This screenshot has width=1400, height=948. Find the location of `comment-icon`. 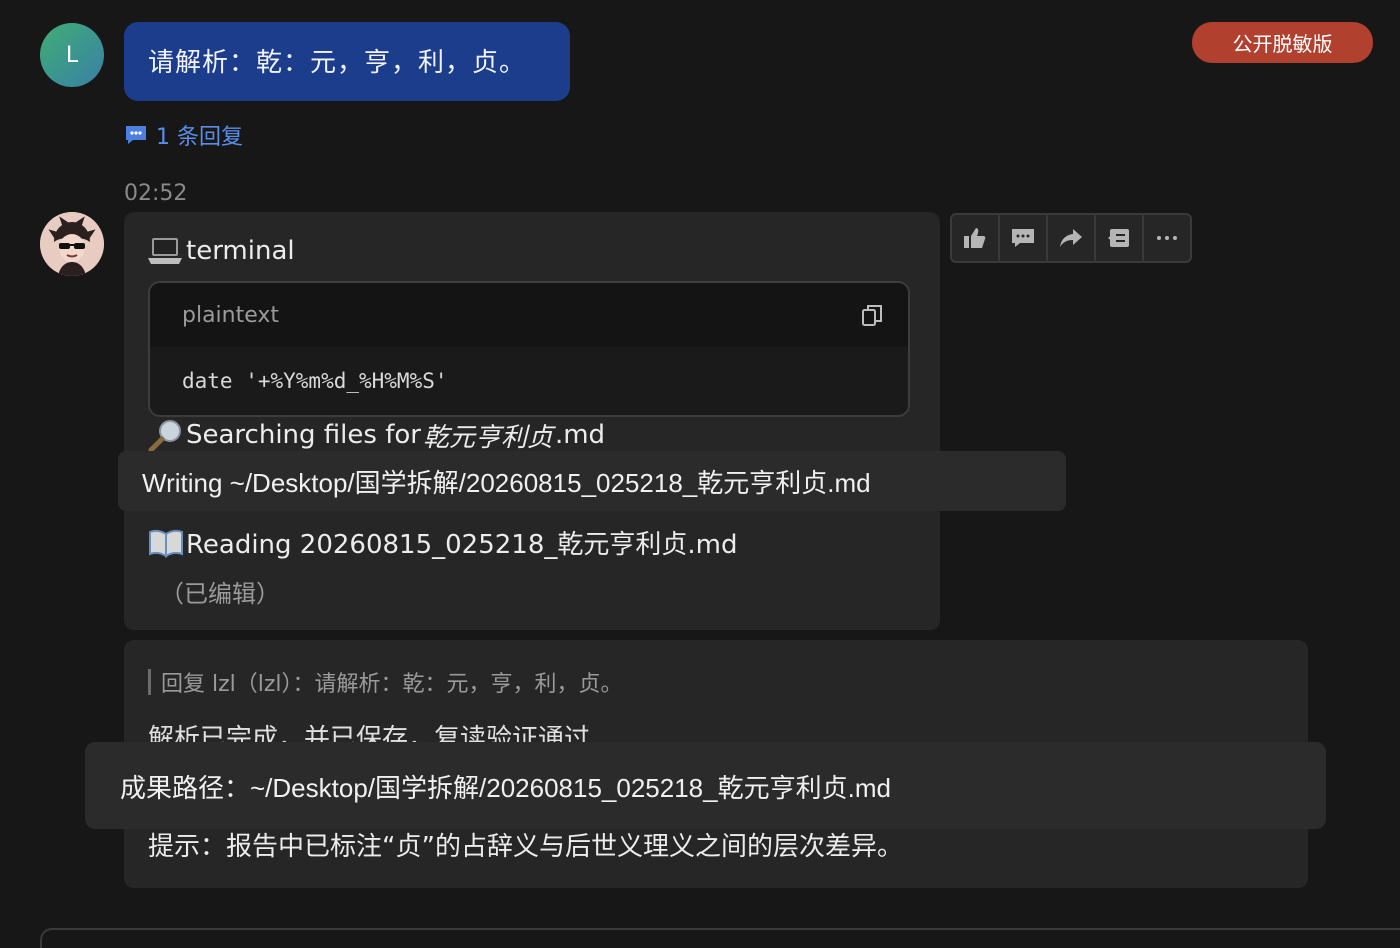

comment-icon is located at coordinates (136, 135).